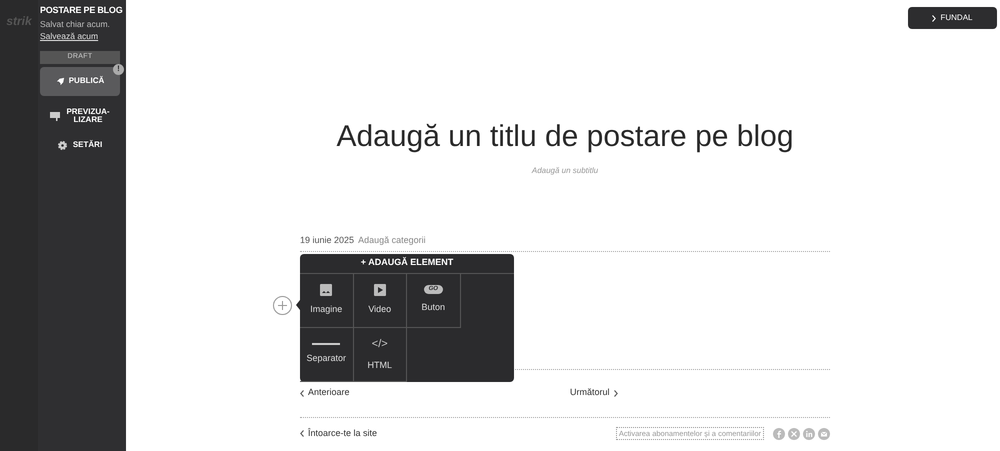 This screenshot has width=1000, height=451. What do you see at coordinates (565, 136) in the screenshot?
I see `post-title: Adaugă un titlu de postare pe blog` at bounding box center [565, 136].